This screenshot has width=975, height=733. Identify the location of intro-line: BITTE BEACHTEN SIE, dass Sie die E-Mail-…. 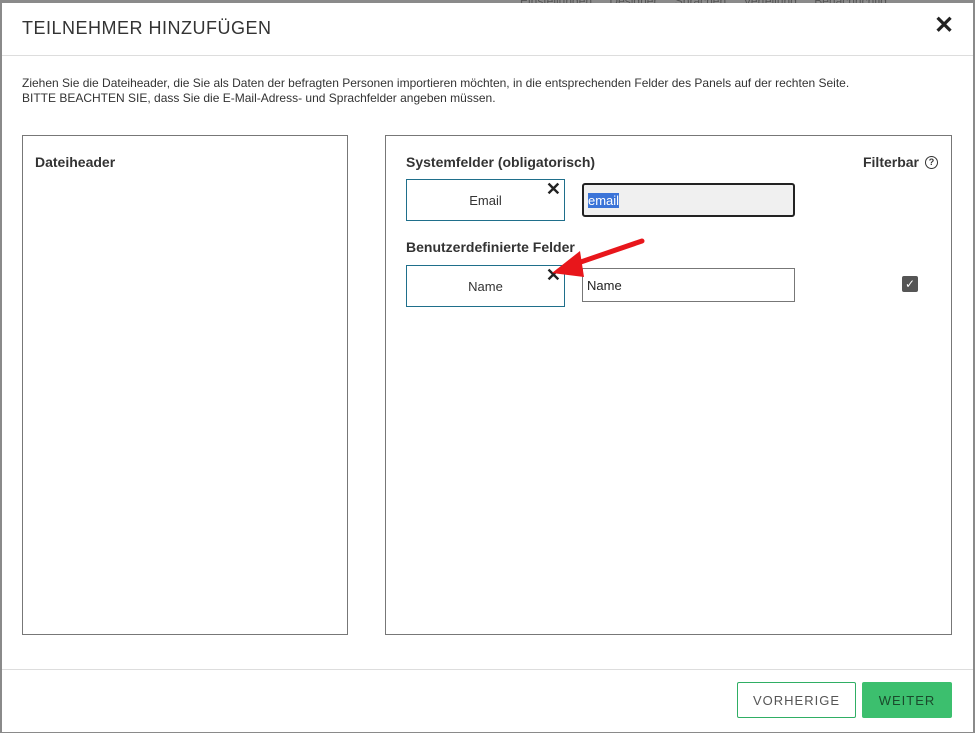
(259, 98).